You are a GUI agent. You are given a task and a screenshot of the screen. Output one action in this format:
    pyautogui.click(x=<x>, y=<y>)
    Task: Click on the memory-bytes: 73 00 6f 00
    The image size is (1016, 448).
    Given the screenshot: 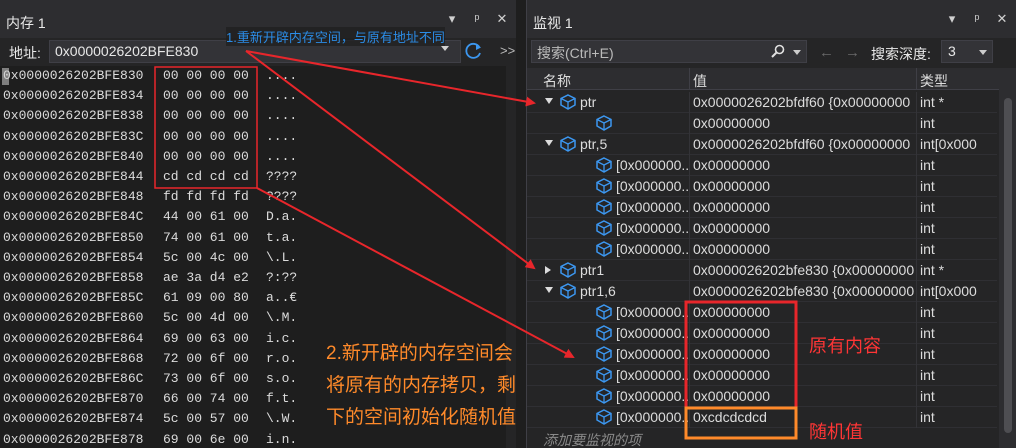 What is the action you would take?
    pyautogui.click(x=206, y=378)
    